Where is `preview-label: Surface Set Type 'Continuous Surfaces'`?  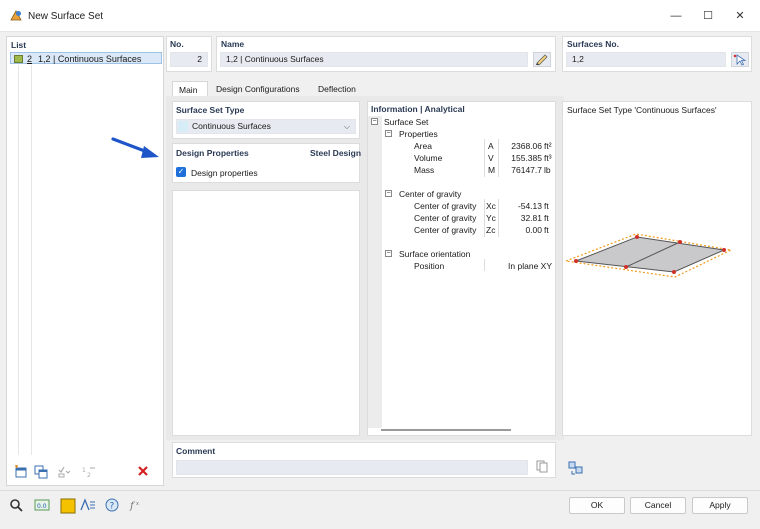
preview-label: Surface Set Type 'Continuous Surfaces' is located at coordinates (642, 110).